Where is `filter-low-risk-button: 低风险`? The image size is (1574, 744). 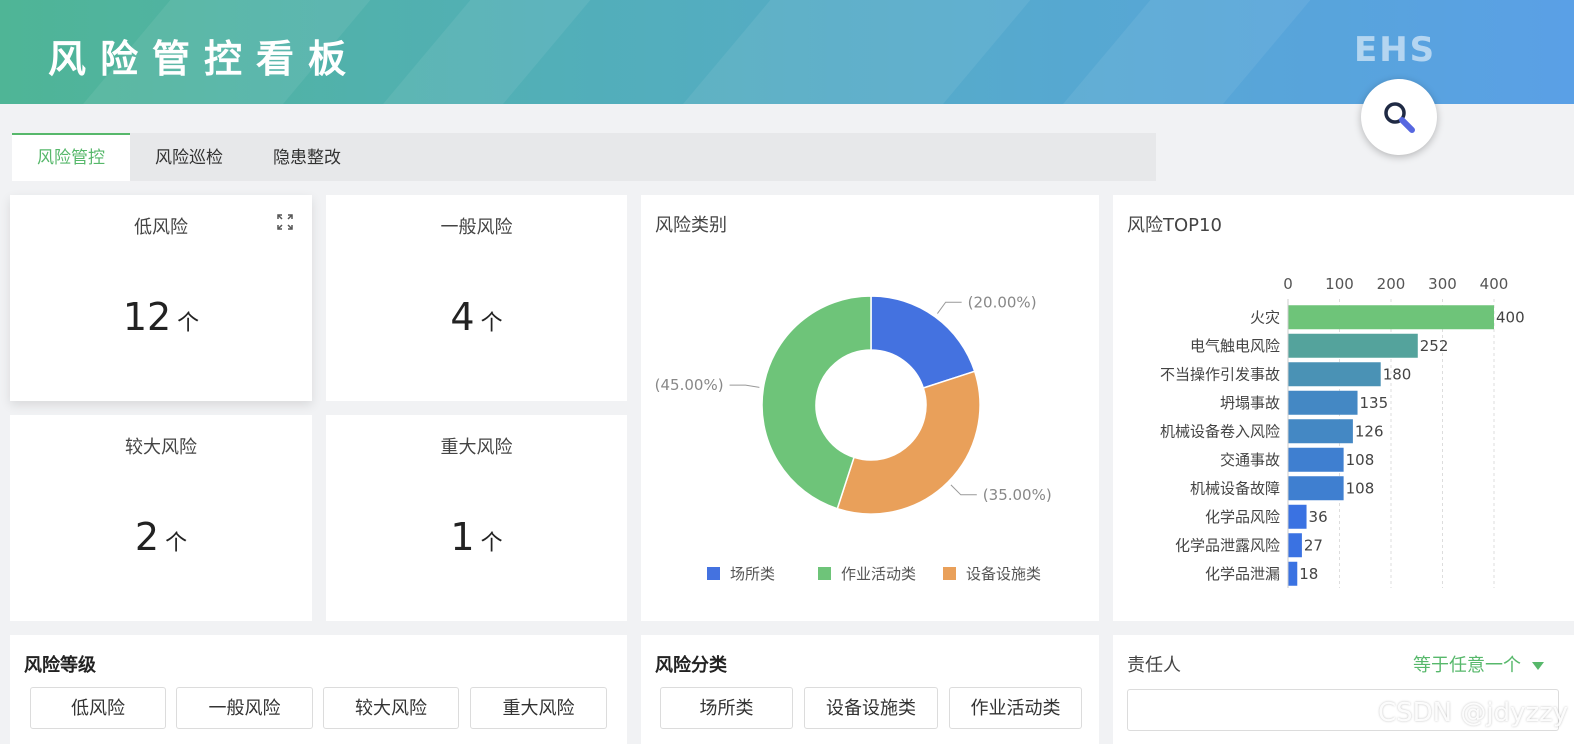
filter-low-risk-button: 低风险 is located at coordinates (98, 708).